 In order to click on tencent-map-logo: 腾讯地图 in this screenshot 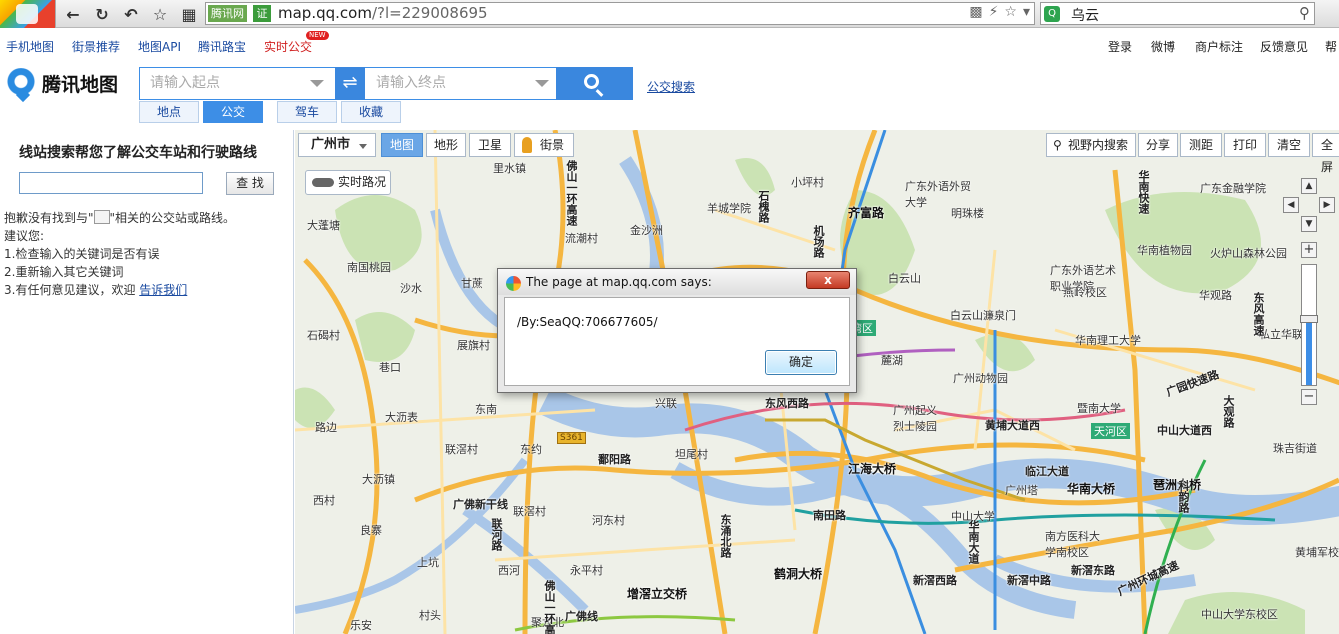, I will do `click(61, 83)`.